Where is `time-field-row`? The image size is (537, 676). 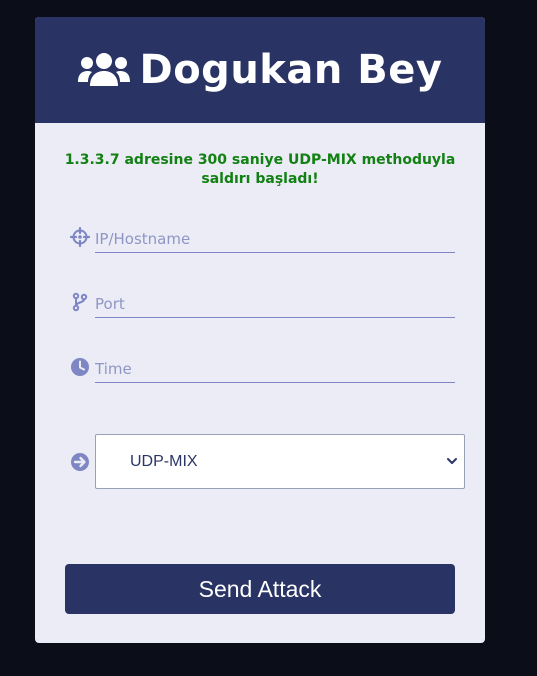
time-field-row is located at coordinates (262, 369).